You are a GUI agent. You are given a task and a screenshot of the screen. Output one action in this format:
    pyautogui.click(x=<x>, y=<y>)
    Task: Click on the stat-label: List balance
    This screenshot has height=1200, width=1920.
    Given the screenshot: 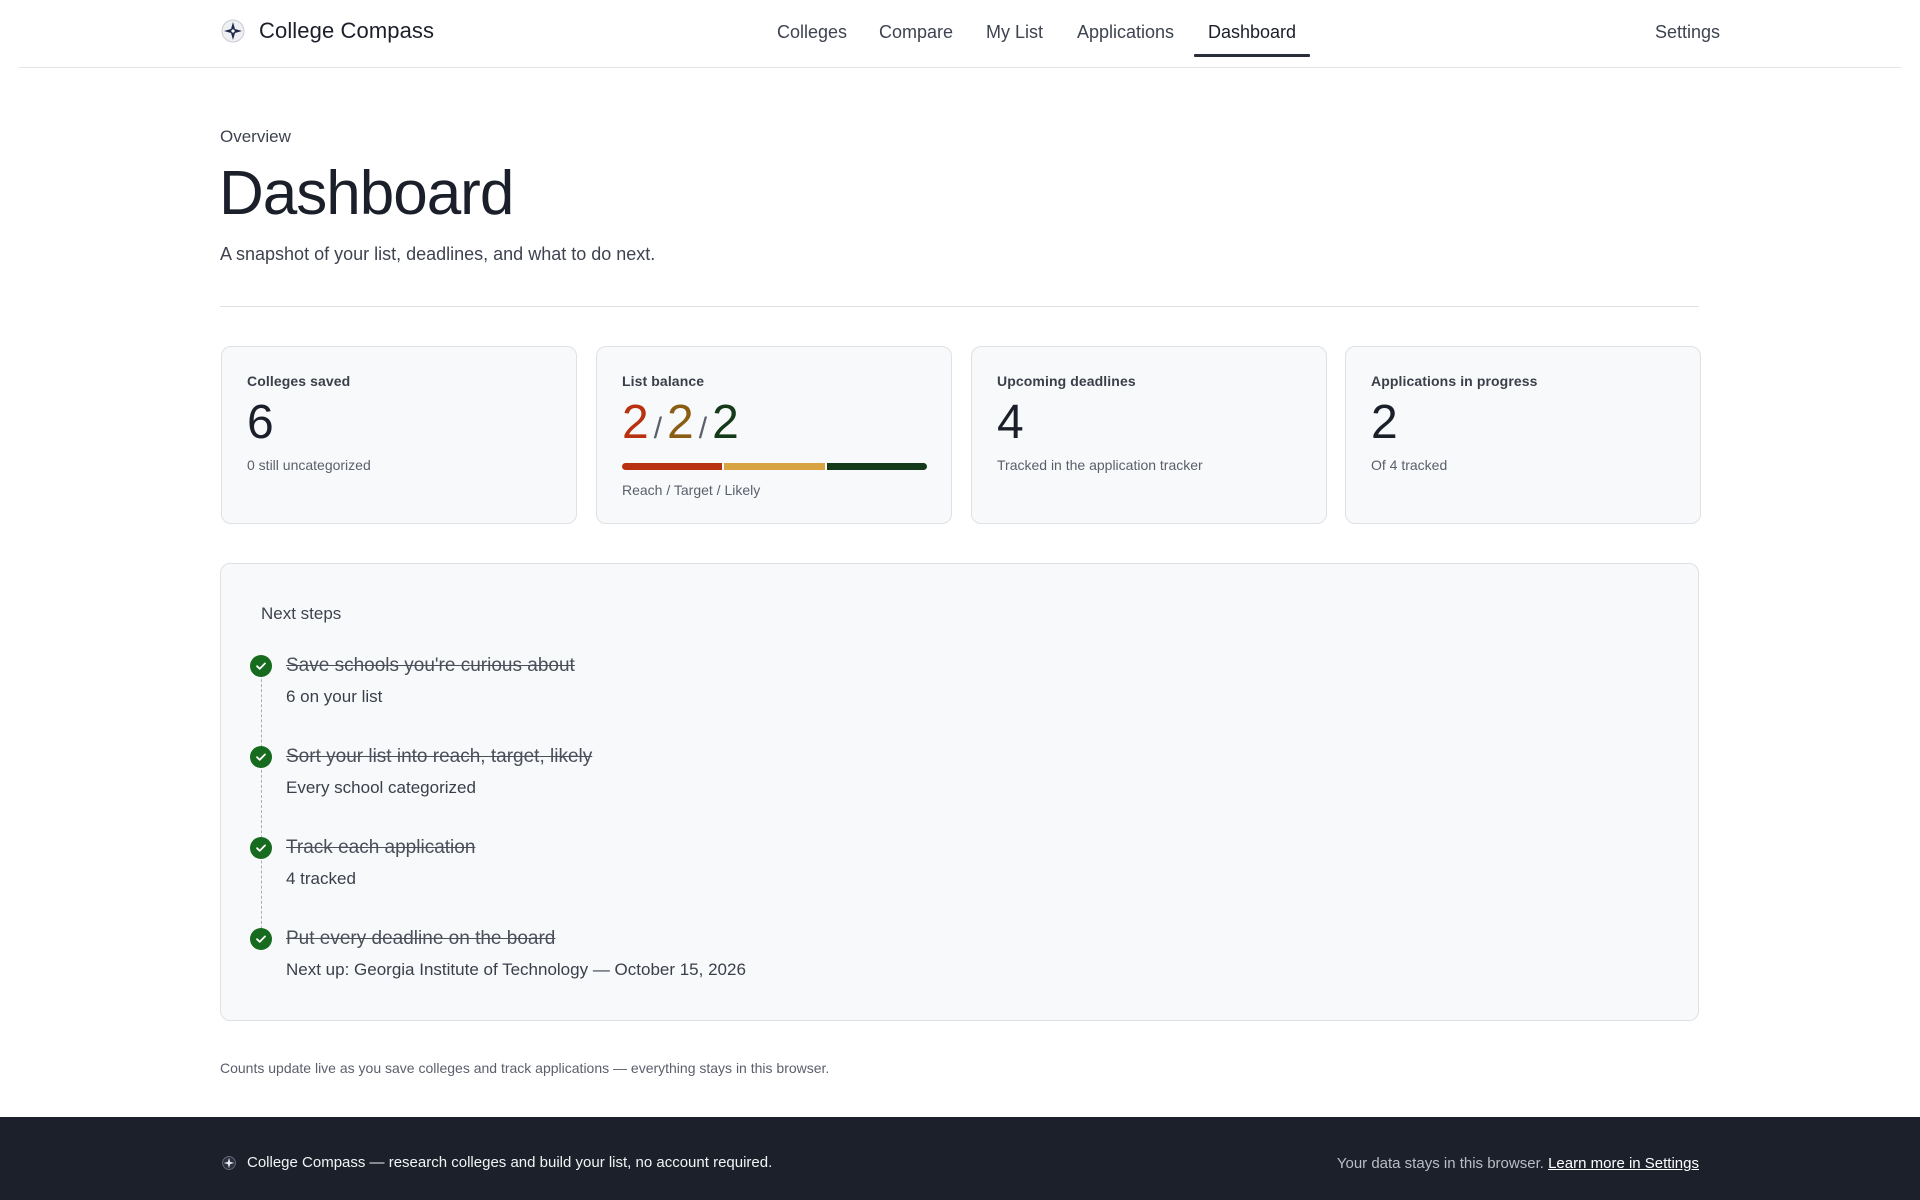 What is the action you would take?
    pyautogui.click(x=663, y=381)
    